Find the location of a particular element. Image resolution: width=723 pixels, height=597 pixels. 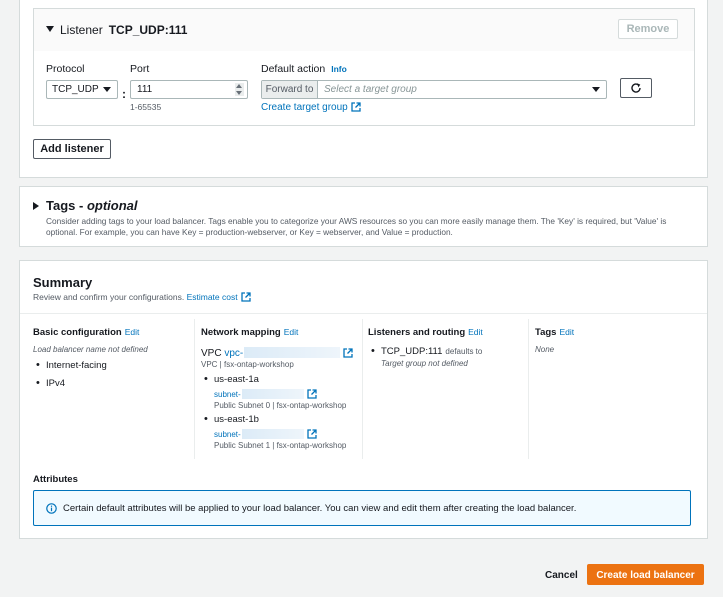

listener-title-value: TCP_UDP:111 is located at coordinates (148, 30).